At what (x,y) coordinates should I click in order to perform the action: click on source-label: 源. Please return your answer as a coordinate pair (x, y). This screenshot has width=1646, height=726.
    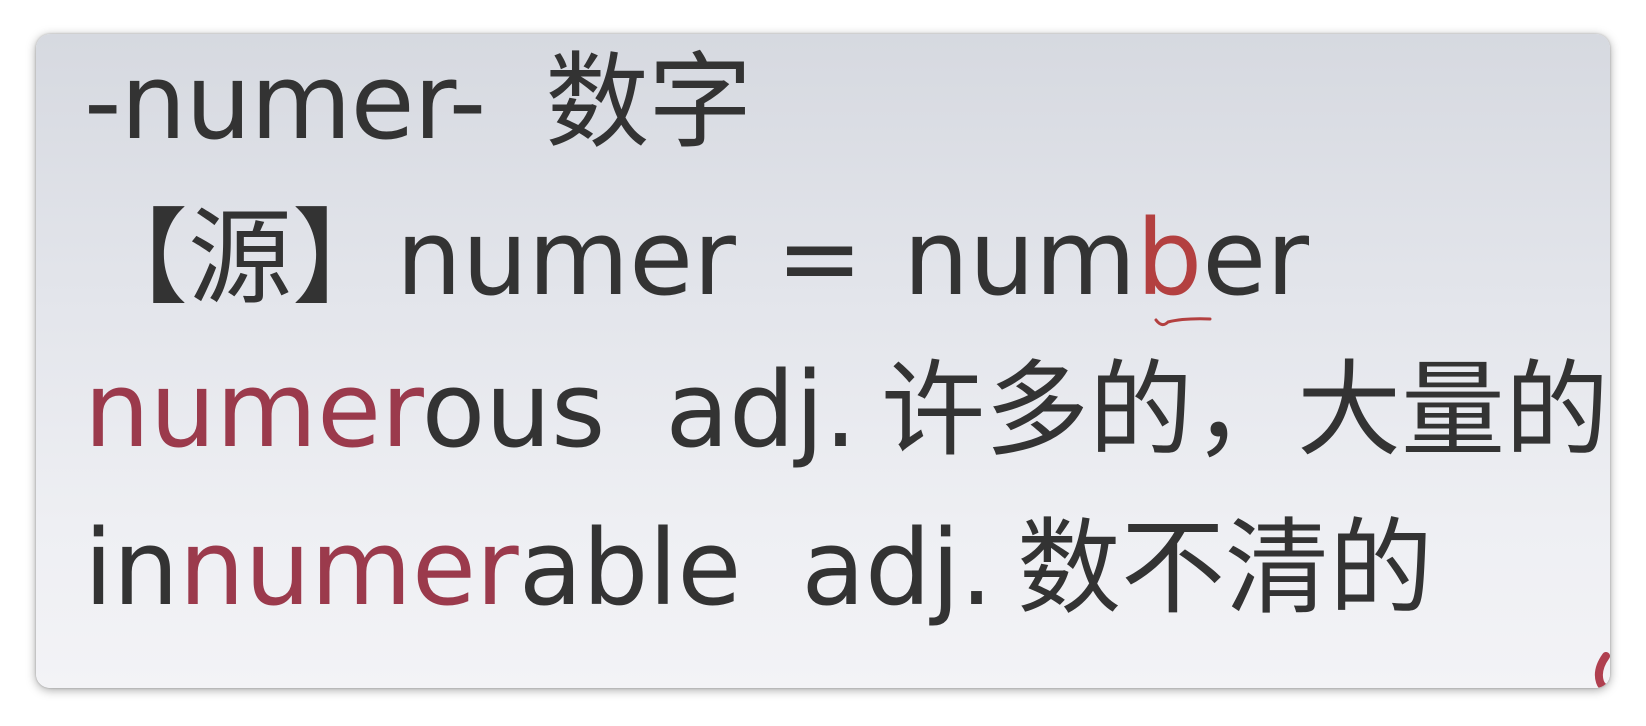
    Looking at the image, I should click on (240, 258).